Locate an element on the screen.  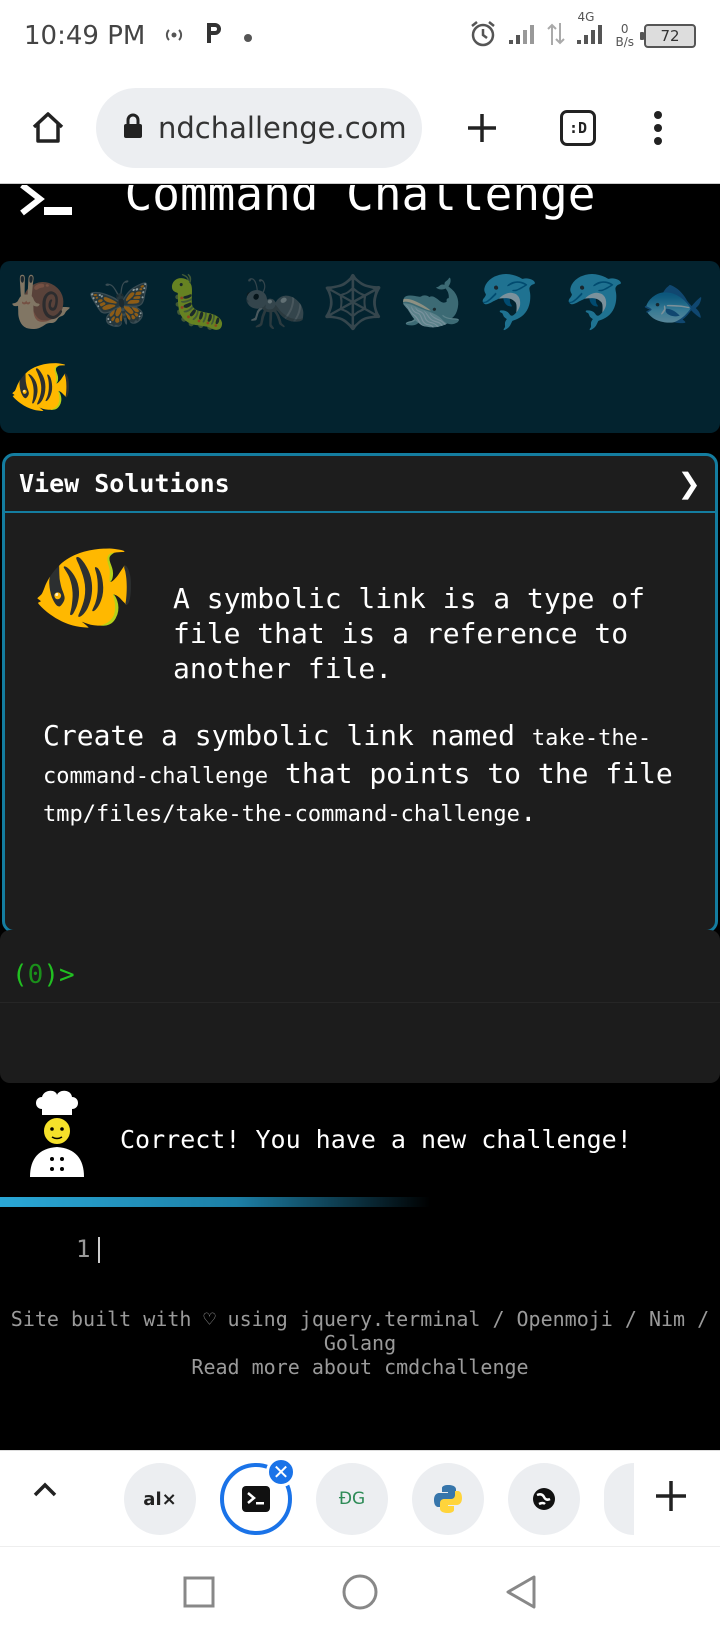
chevron-right-icon: ❯ is located at coordinates (689, 483).